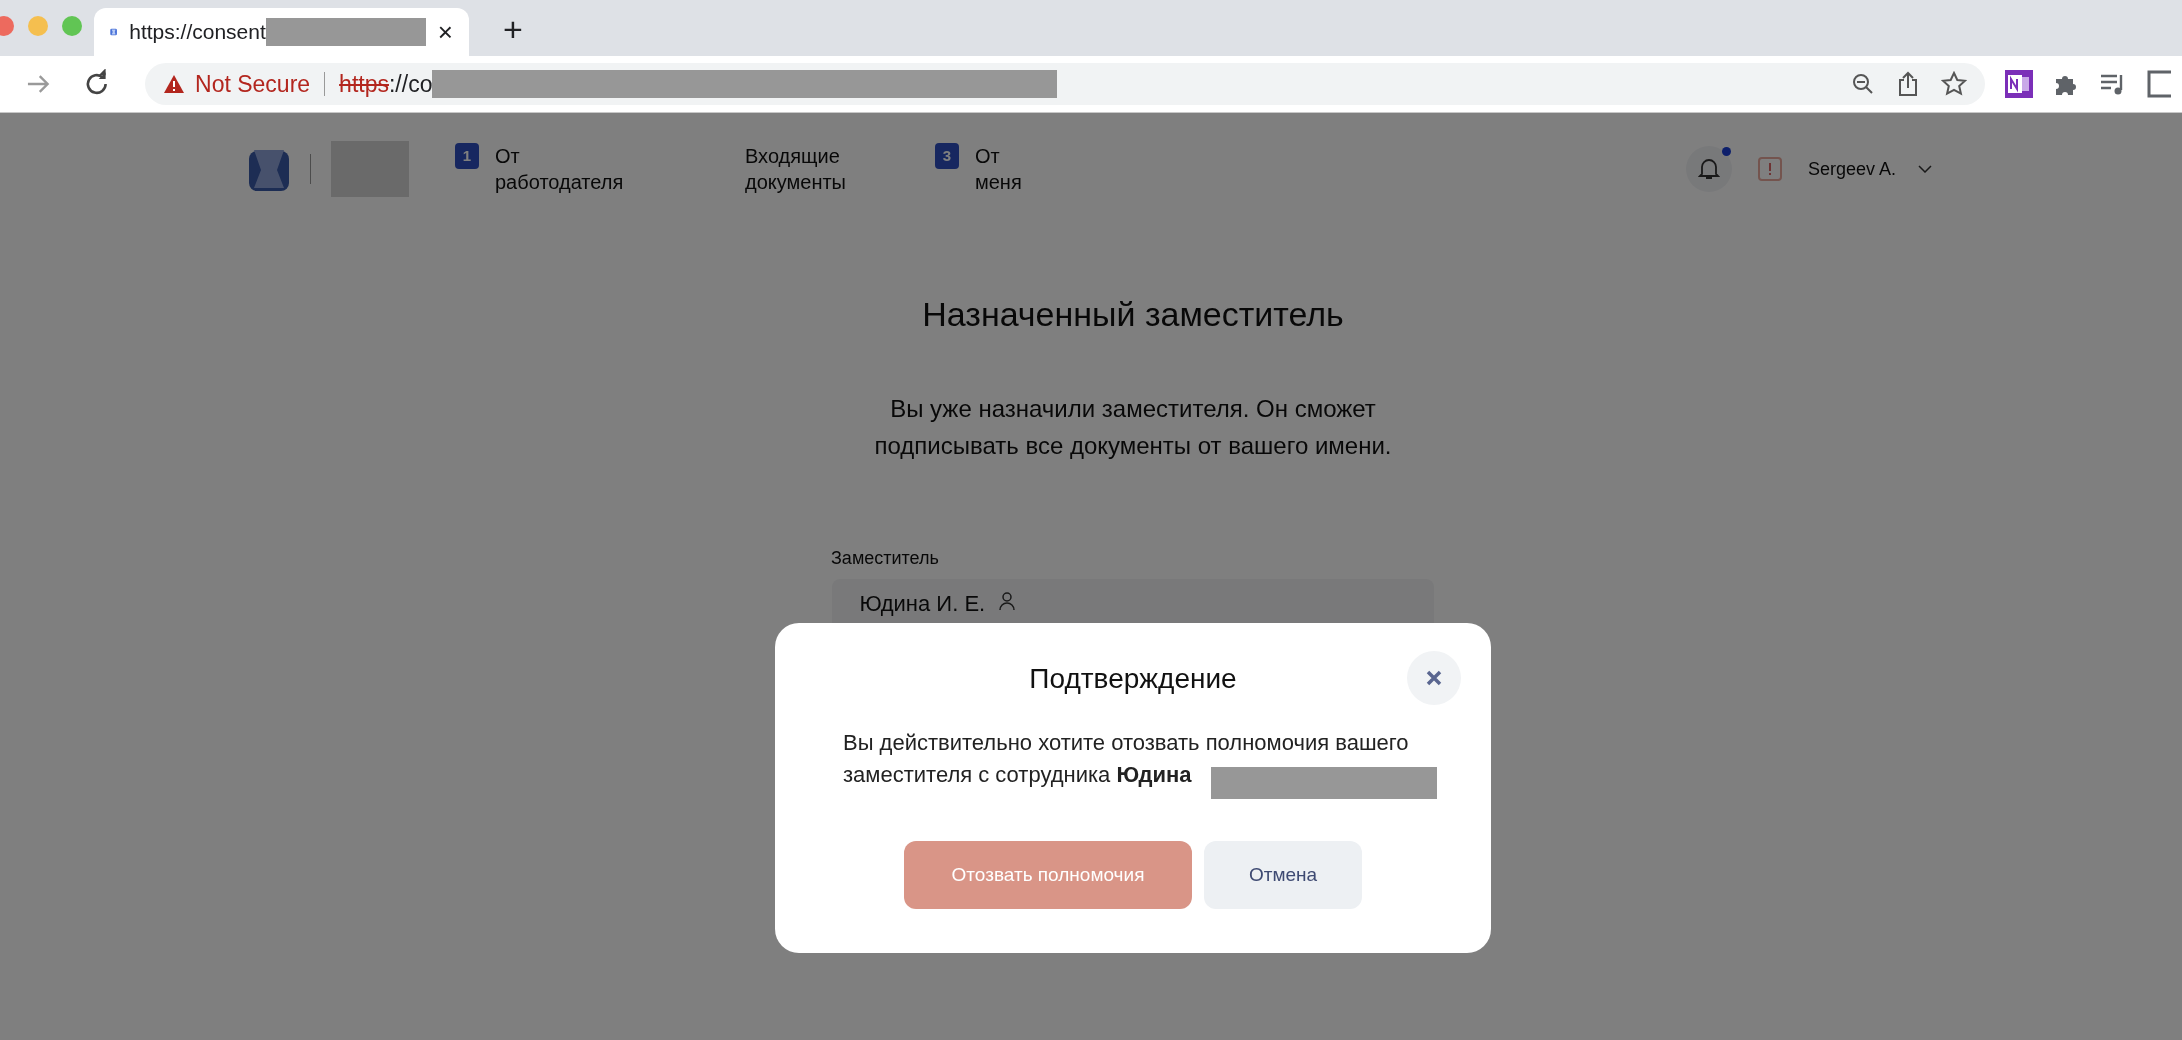  I want to click on dialog-message: Вы действительно хотите отозвать полномочия вашего заместителя с сотрудника Юдина, so click(1126, 759).